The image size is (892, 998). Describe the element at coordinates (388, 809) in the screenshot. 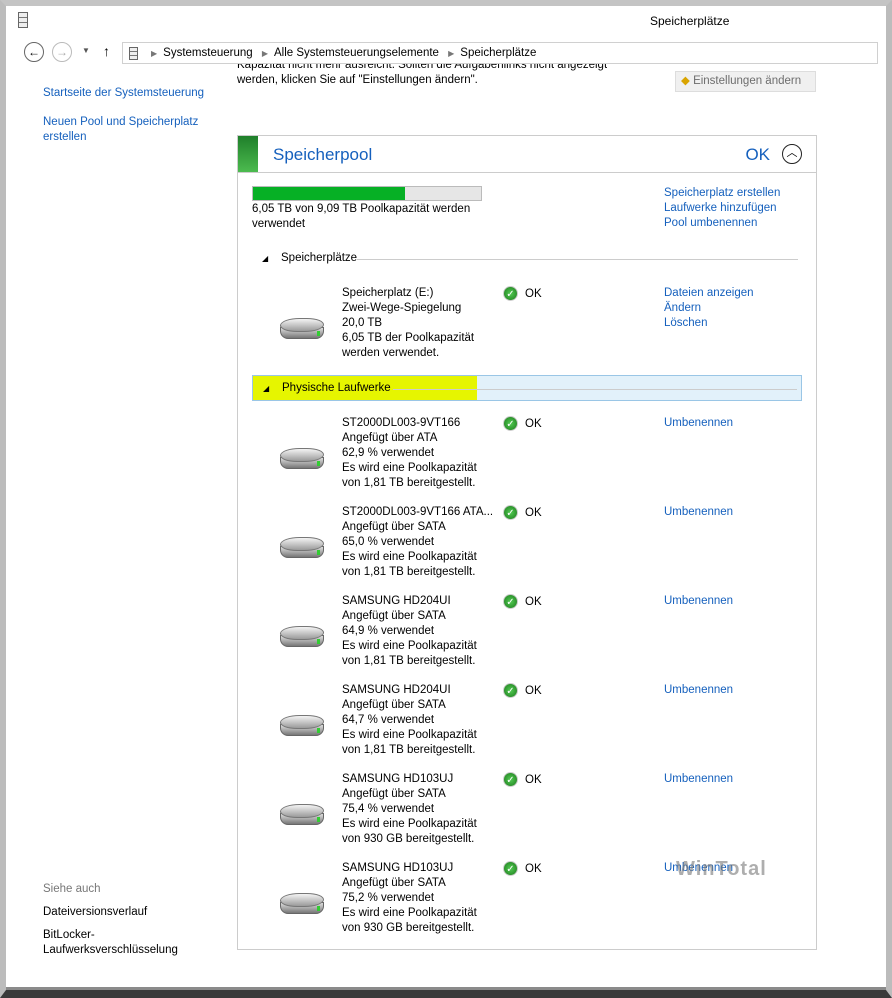

I see `drive-info-line: 75,4 % verwendet` at that location.